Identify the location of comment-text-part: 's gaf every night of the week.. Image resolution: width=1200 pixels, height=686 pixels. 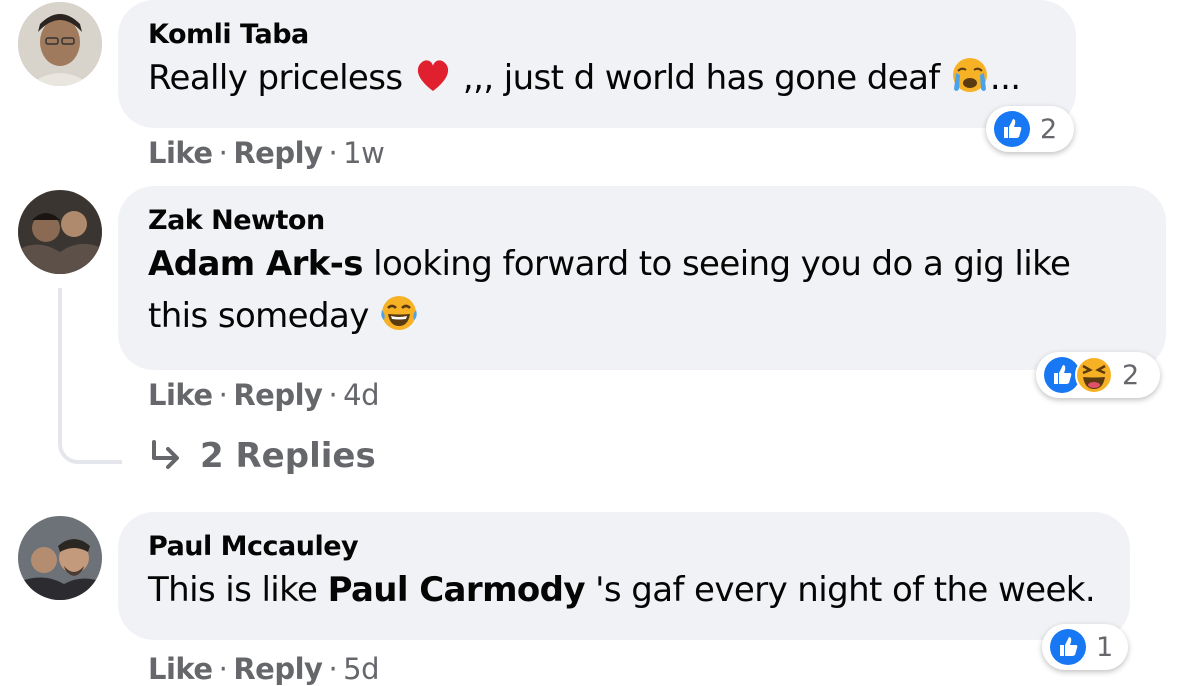
(840, 590).